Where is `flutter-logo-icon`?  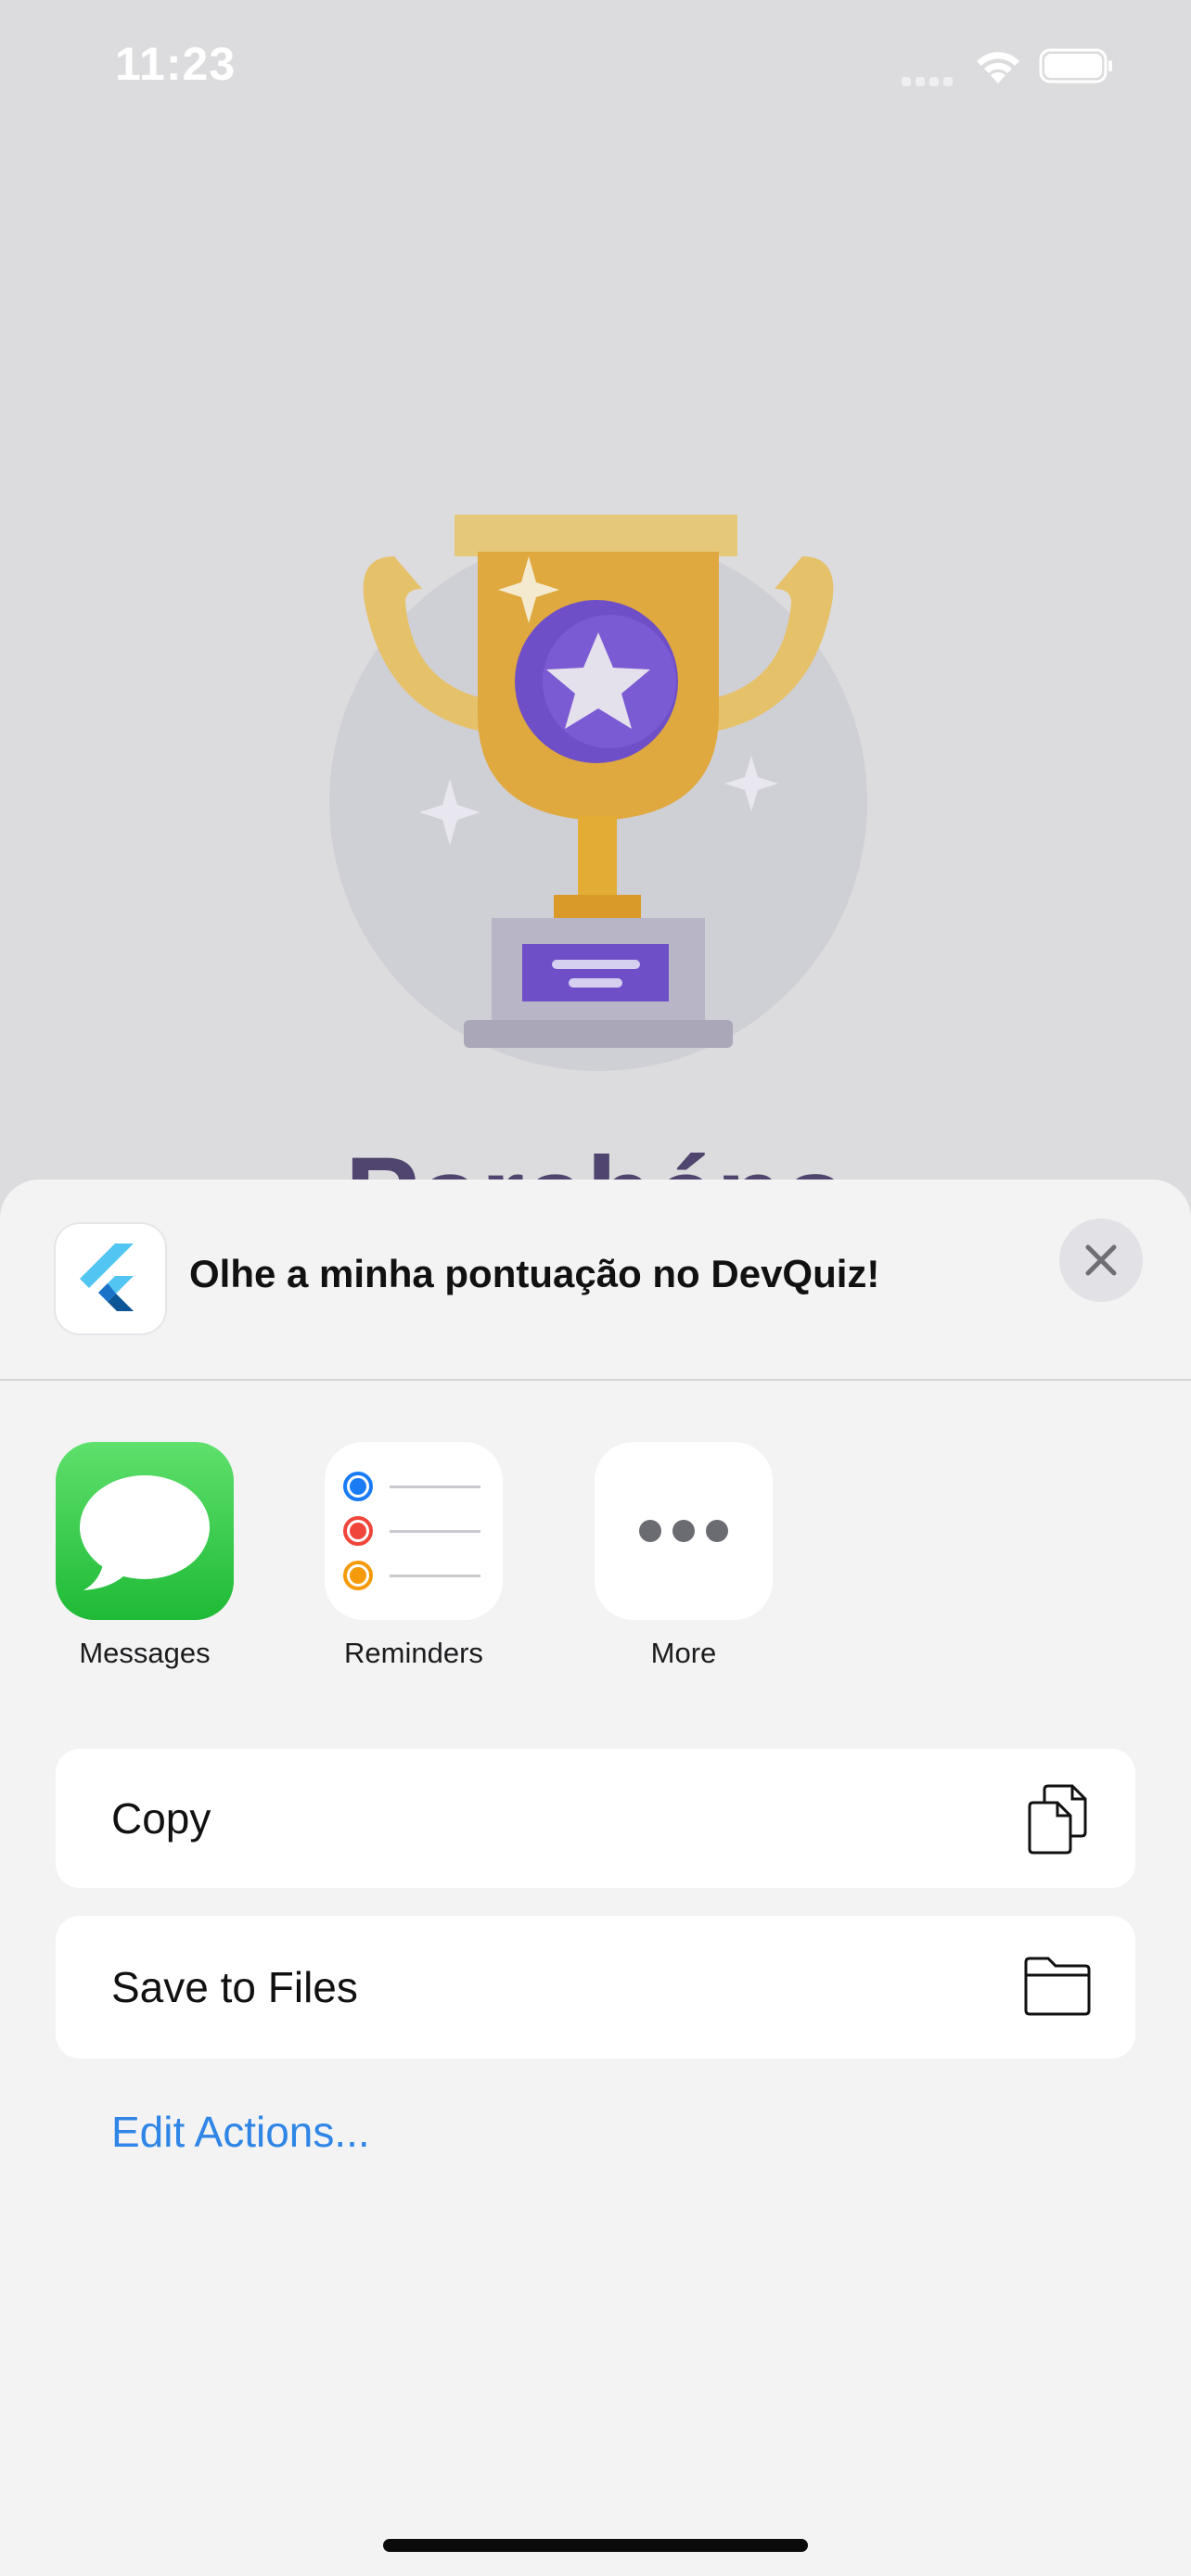 flutter-logo-icon is located at coordinates (107, 1277).